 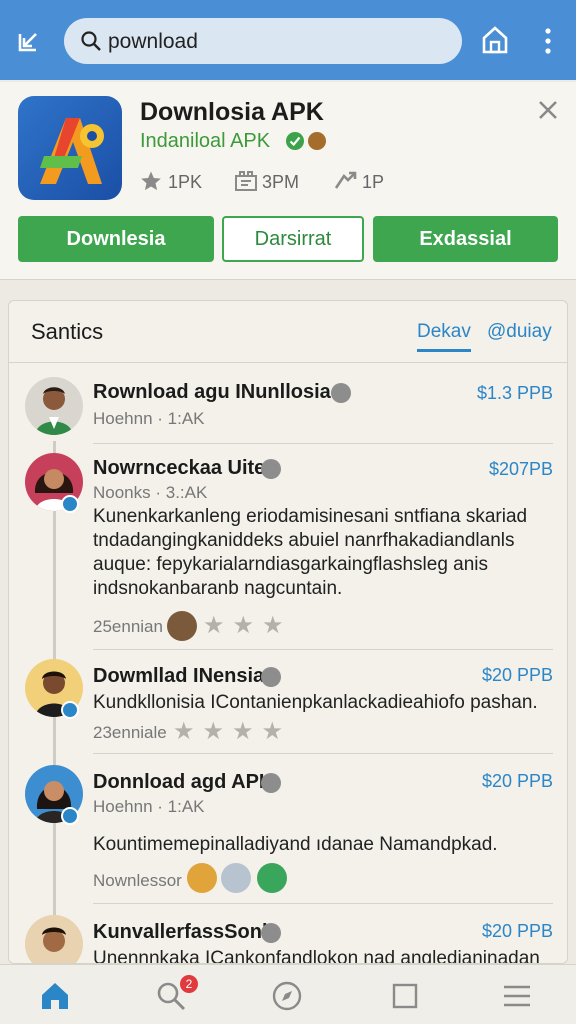 I want to click on more-vertical-icon, so click(x=548, y=41).